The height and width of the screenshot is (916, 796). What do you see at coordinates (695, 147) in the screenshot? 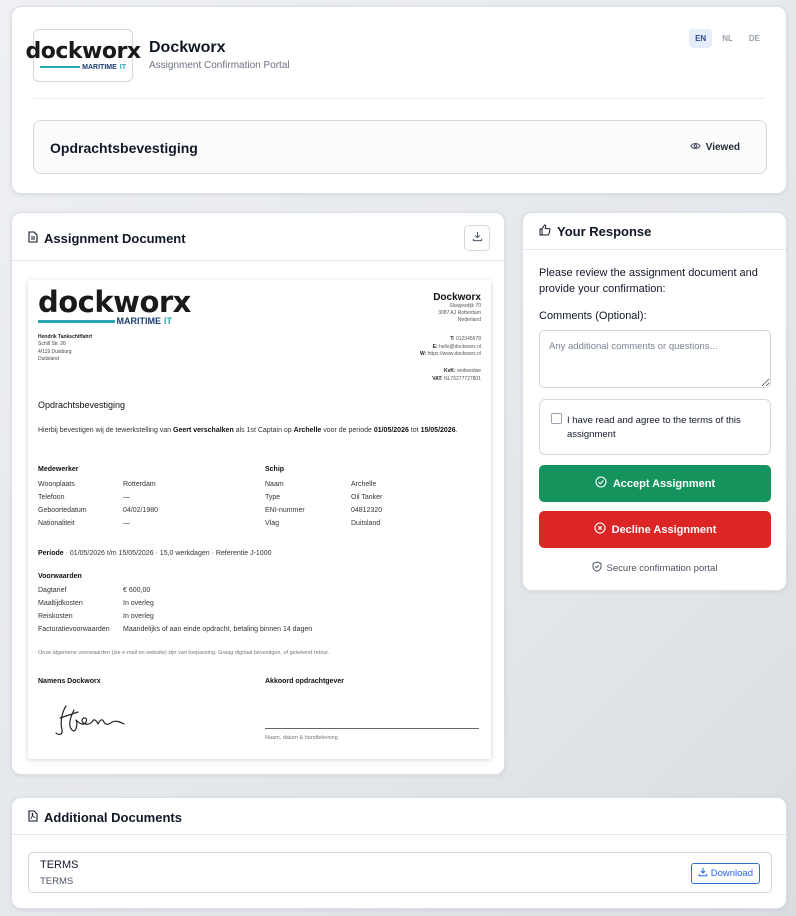
I see `eye-icon` at bounding box center [695, 147].